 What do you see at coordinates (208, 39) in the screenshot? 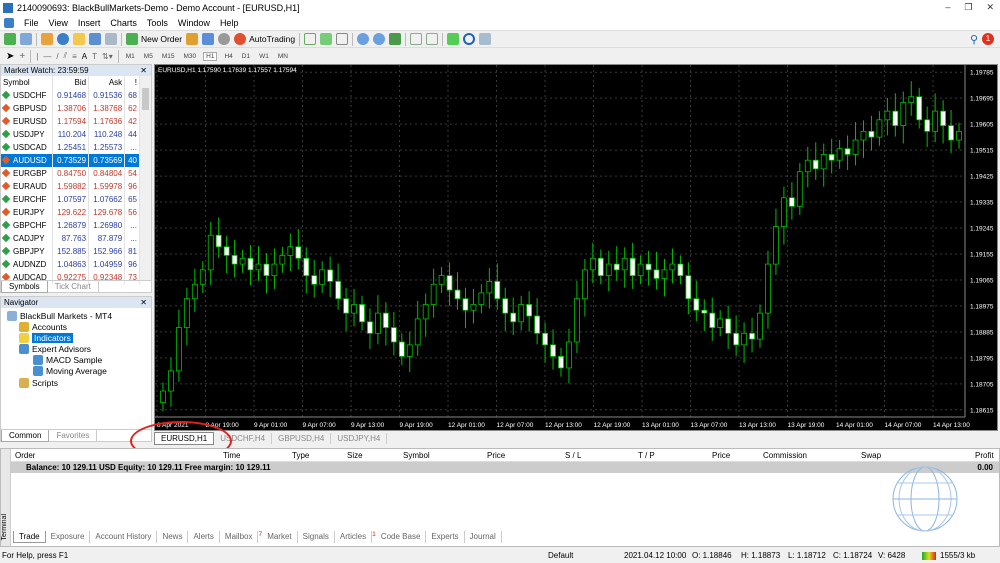
I see `options-icon` at bounding box center [208, 39].